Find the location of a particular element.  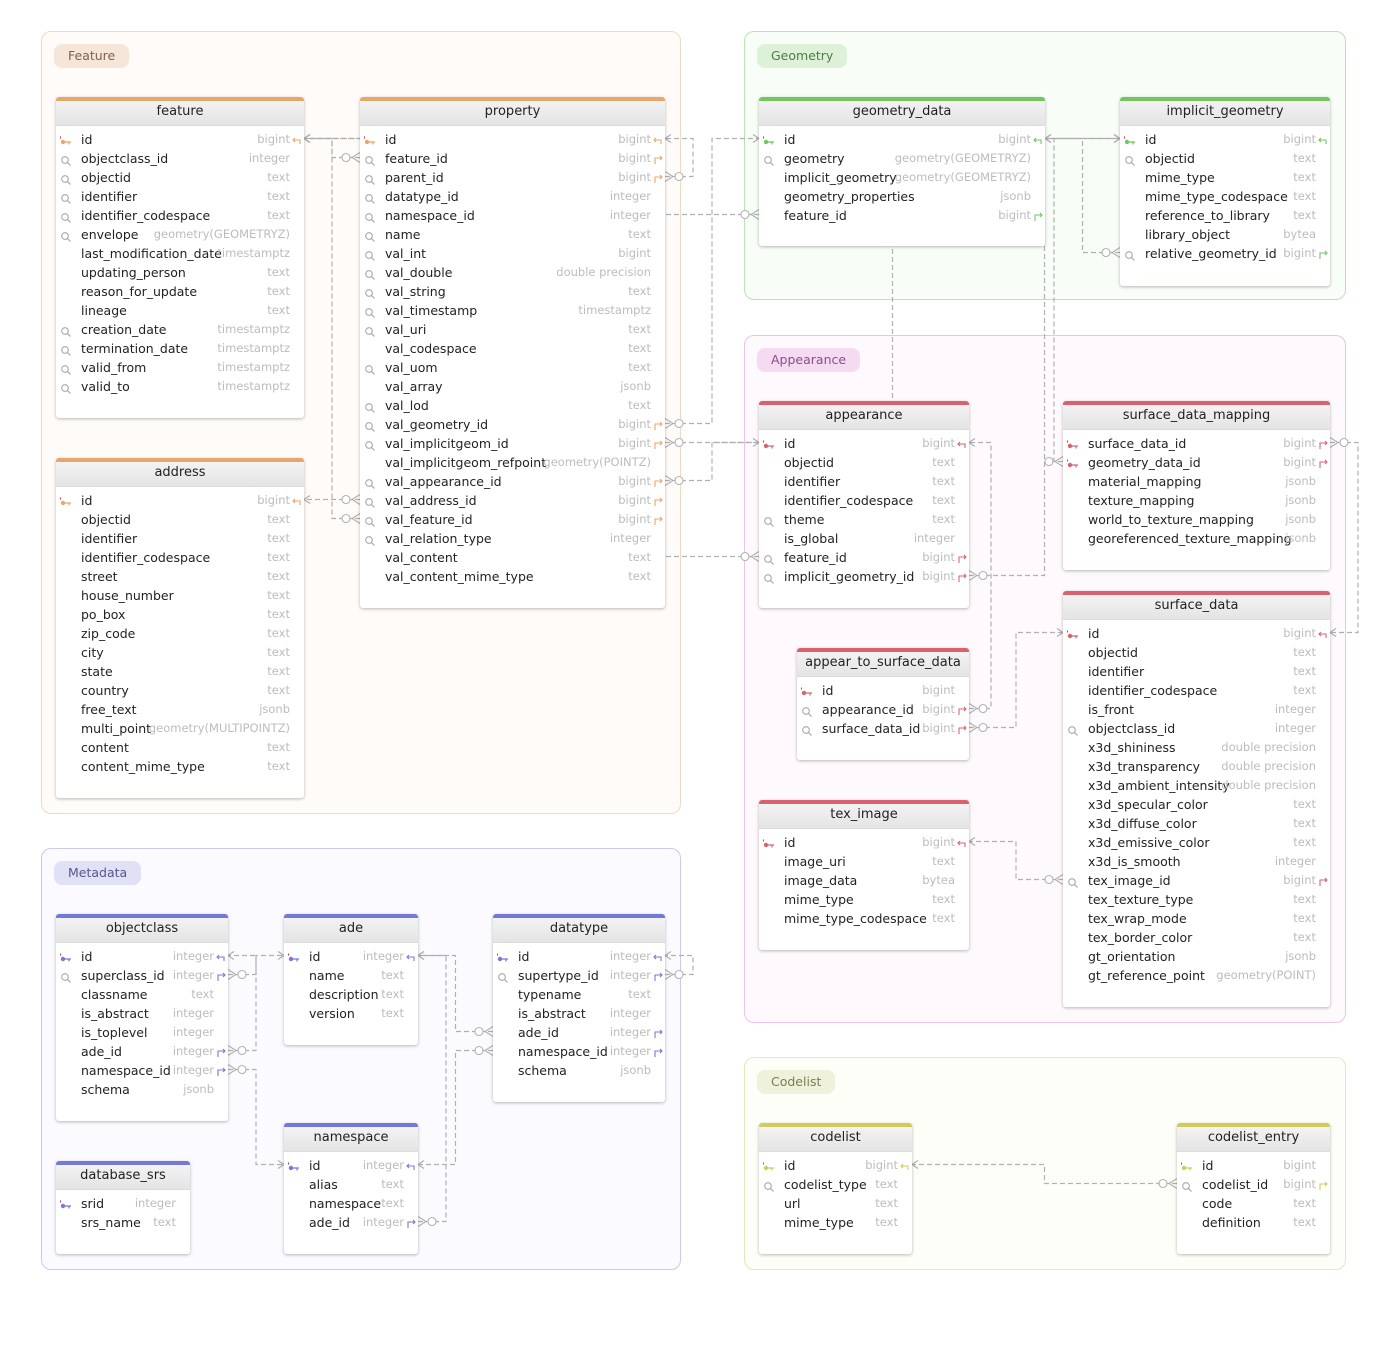

column-row: material_mapping jsonb is located at coordinates (1196, 481).